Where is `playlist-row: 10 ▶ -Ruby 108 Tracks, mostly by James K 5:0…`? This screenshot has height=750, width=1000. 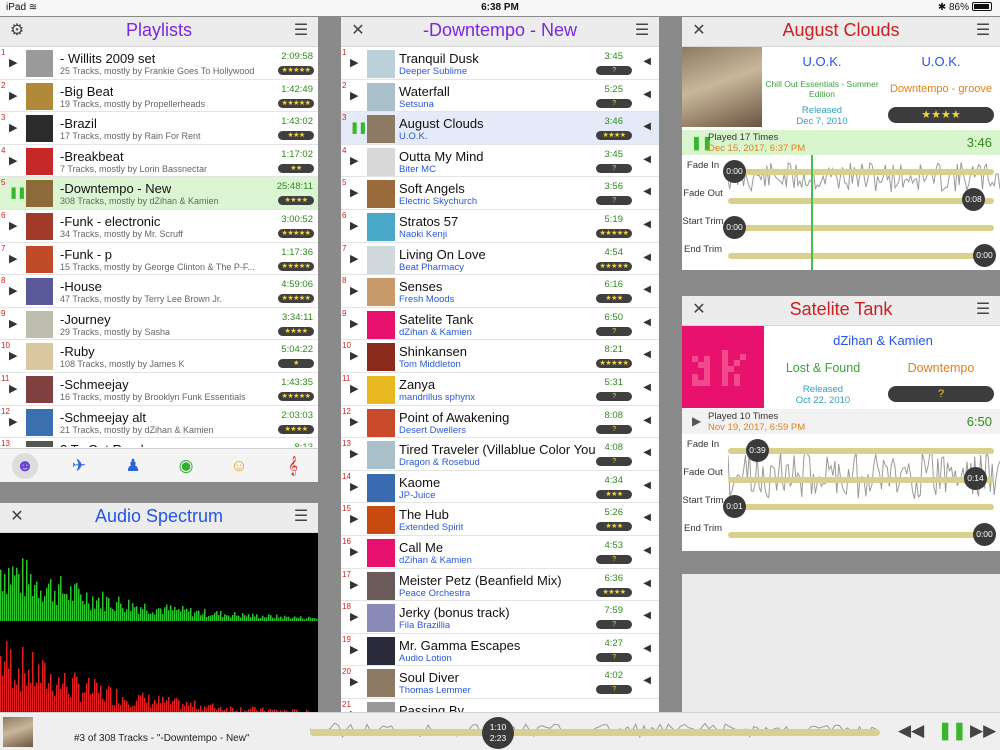 playlist-row: 10 ▶ -Ruby 108 Tracks, mostly by James K 5:0… is located at coordinates (159, 356).